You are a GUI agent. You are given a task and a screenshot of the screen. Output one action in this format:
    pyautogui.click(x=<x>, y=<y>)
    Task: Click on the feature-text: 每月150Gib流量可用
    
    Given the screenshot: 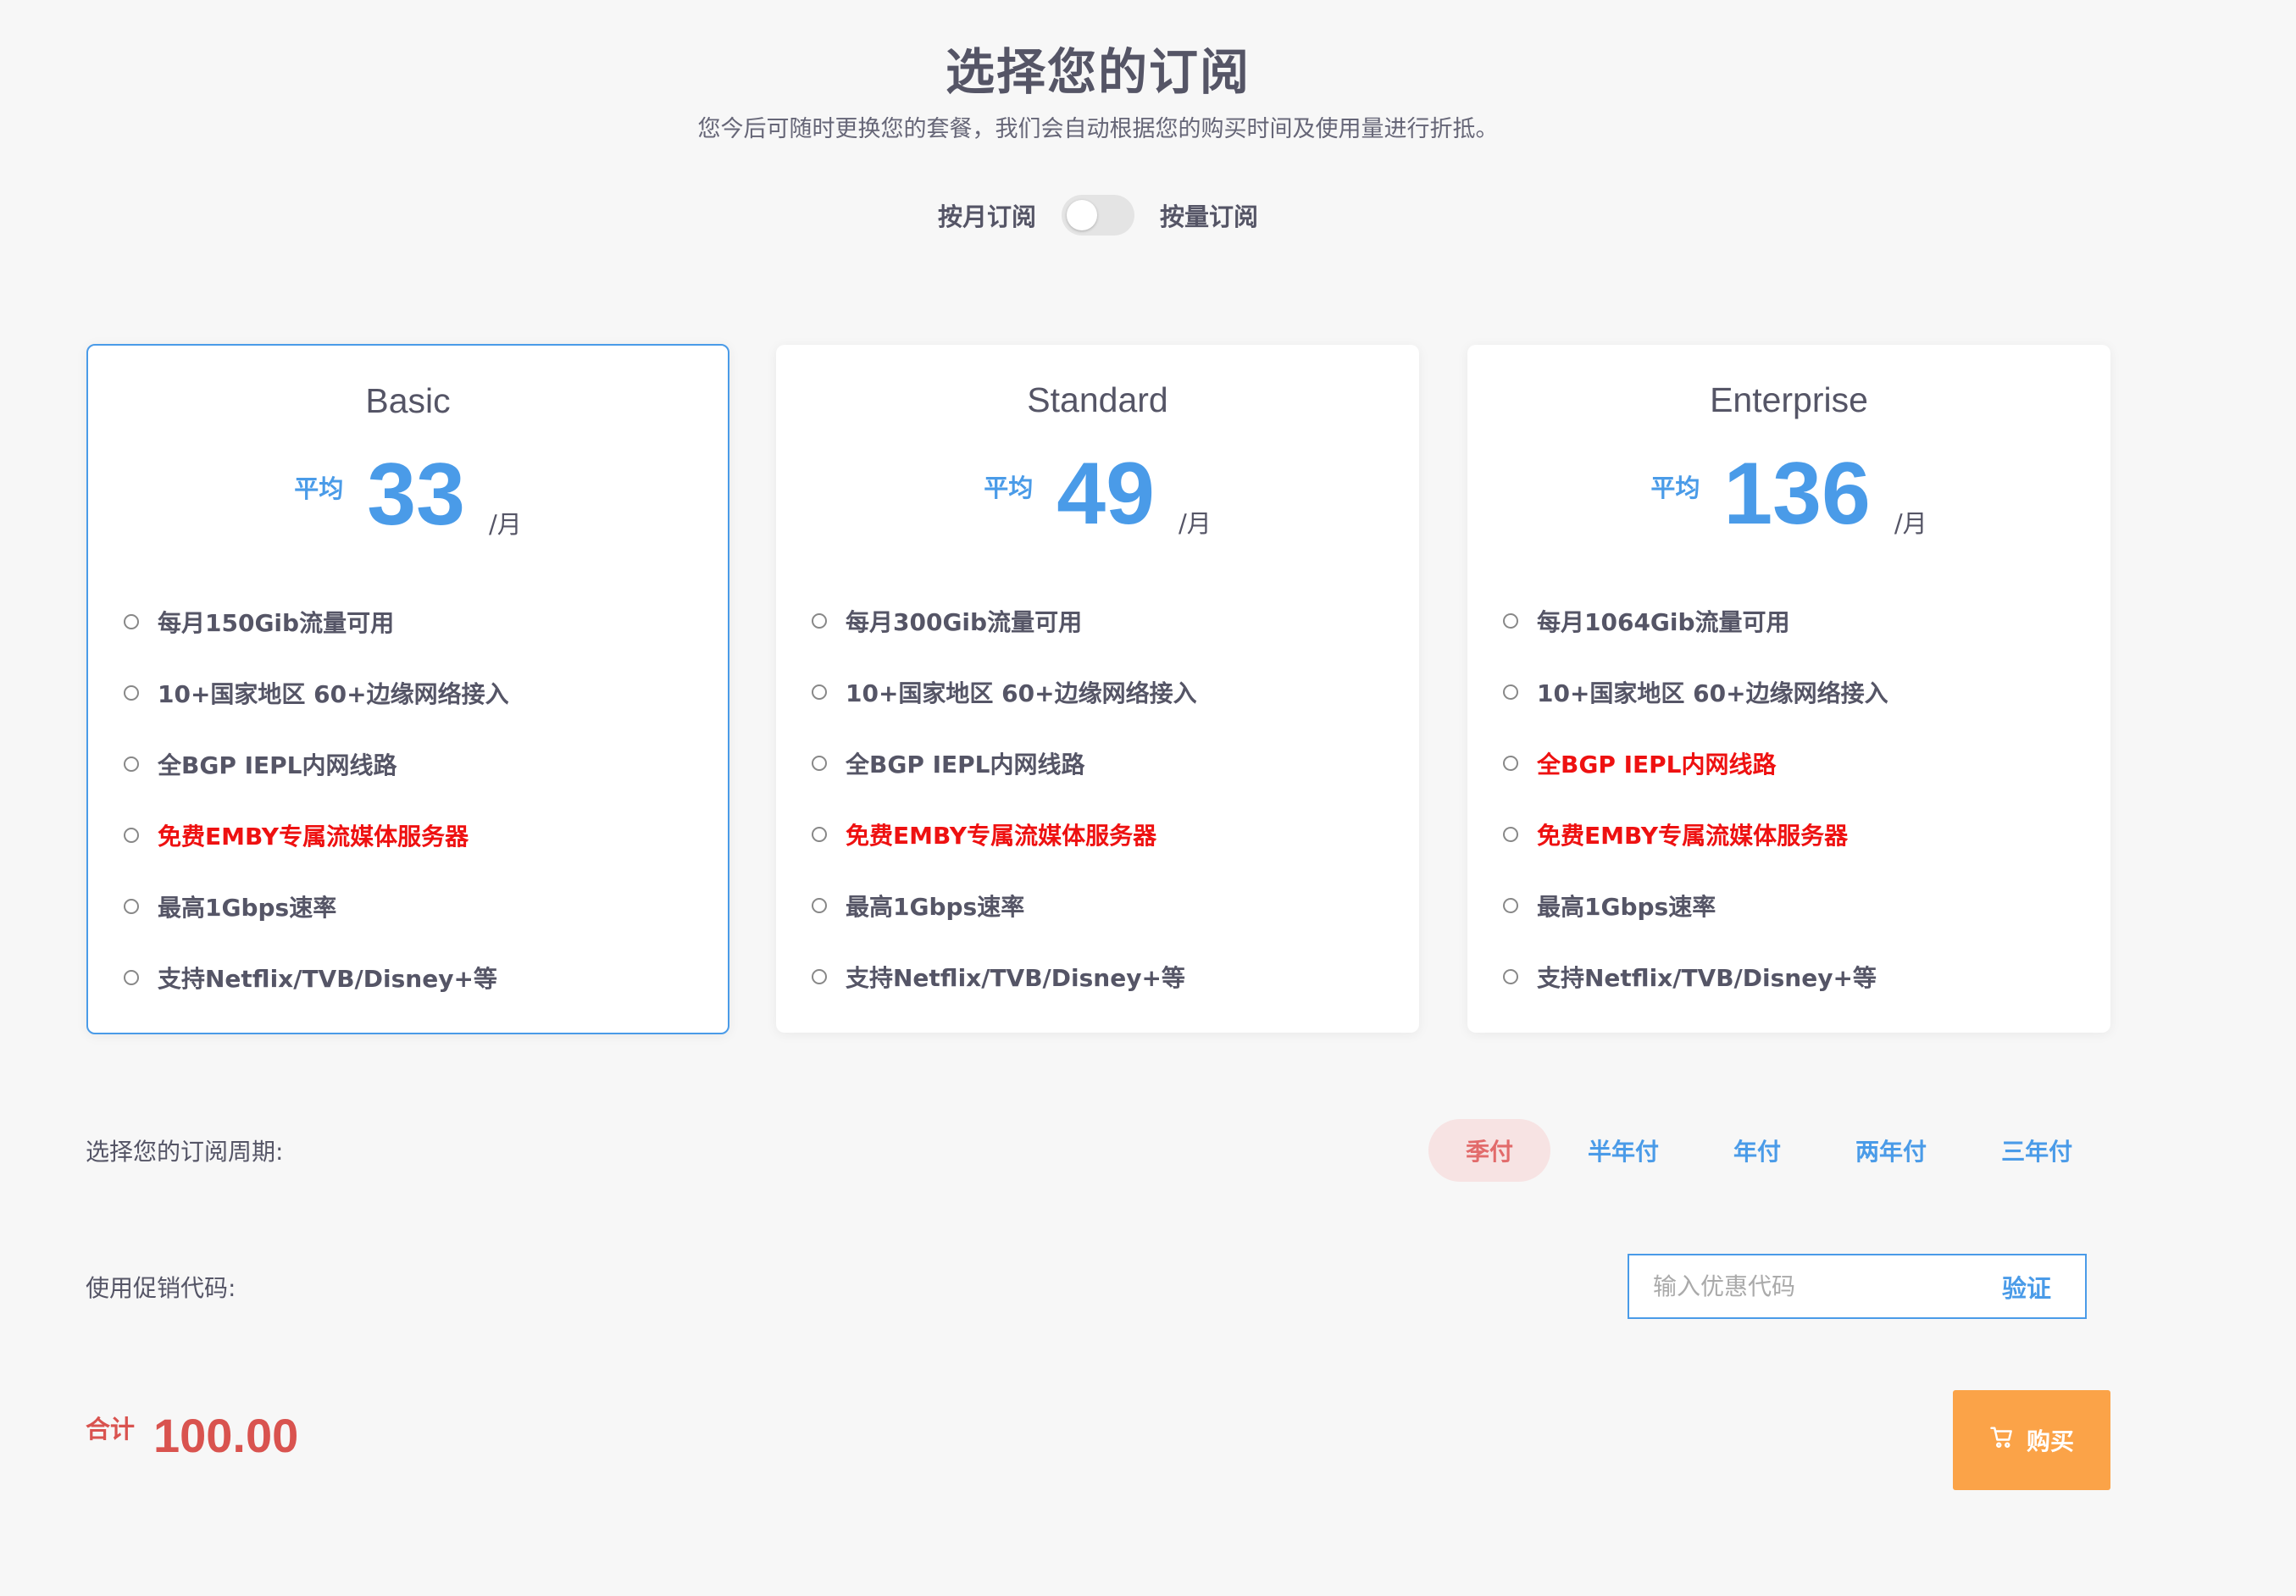 What is the action you would take?
    pyautogui.click(x=276, y=623)
    